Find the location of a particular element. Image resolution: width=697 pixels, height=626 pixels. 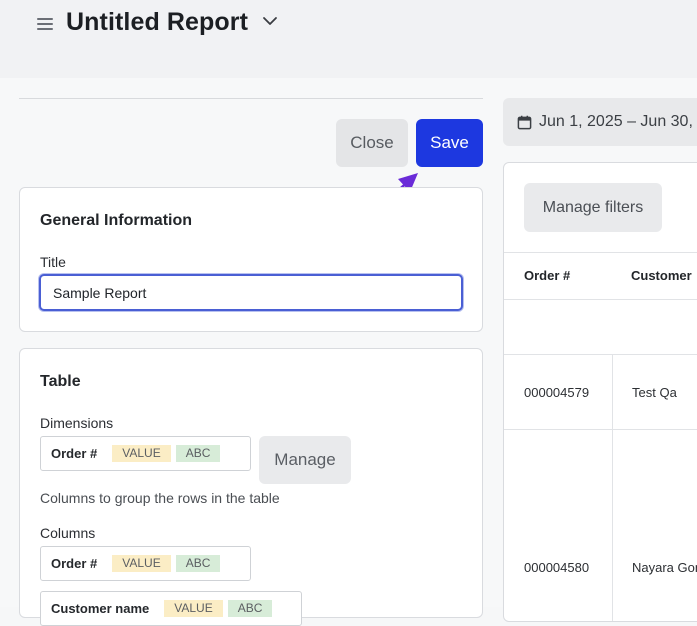

column-item: Order # VALUE ABC is located at coordinates (145, 563).